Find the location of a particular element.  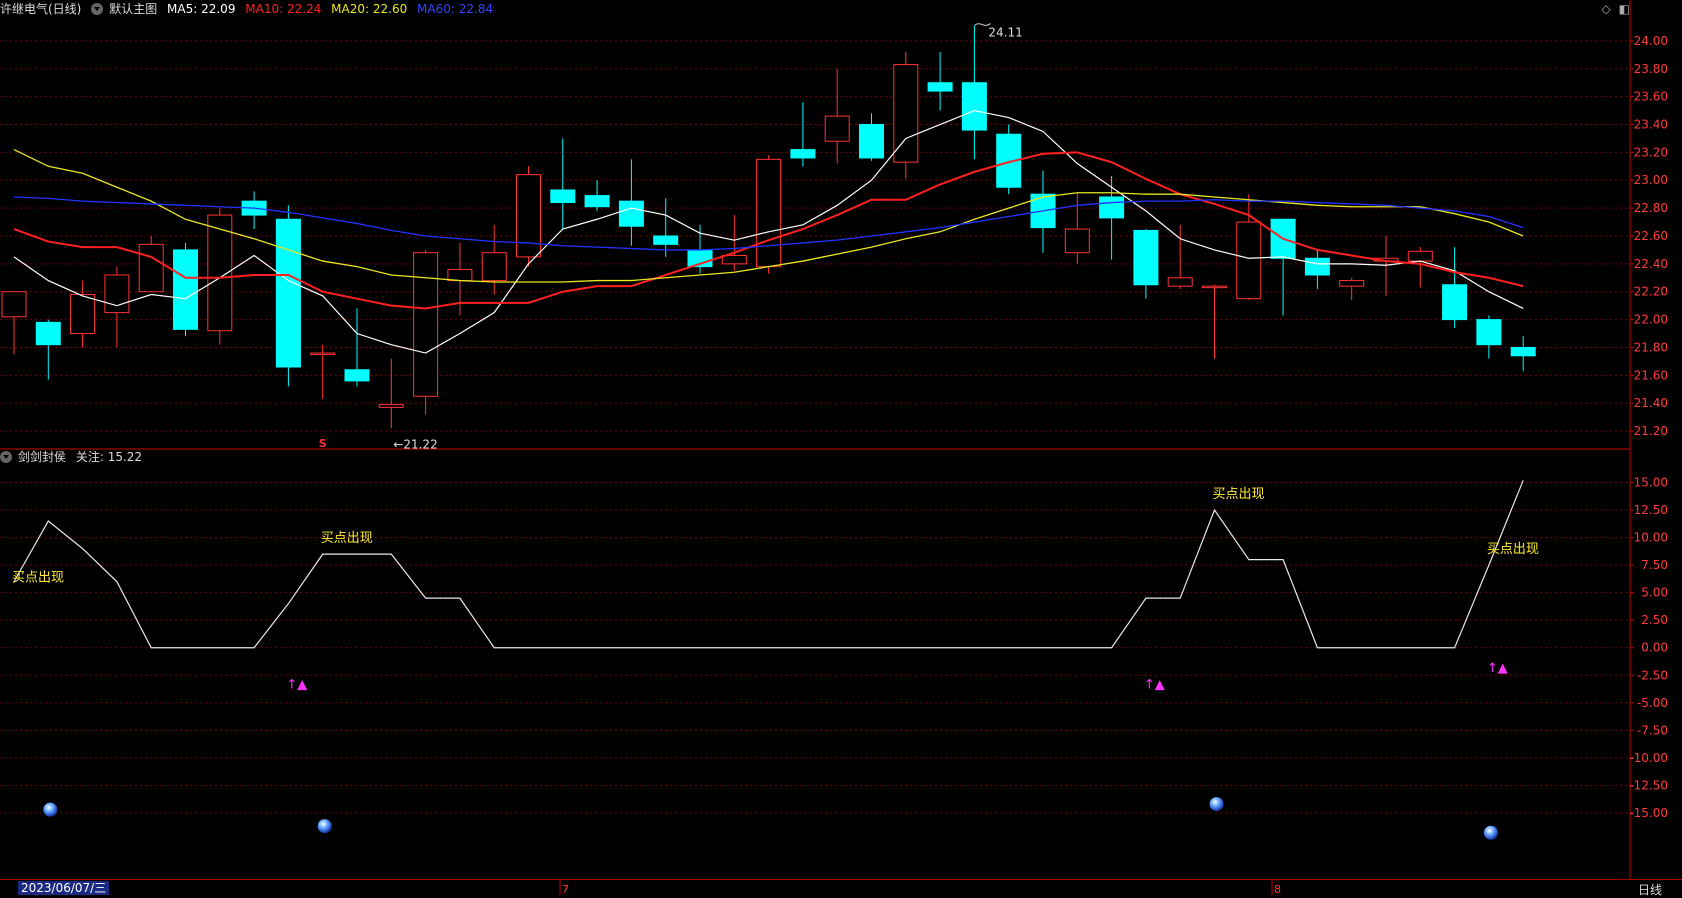

indicator-tick-label: 12.50 is located at coordinates (1651, 510).